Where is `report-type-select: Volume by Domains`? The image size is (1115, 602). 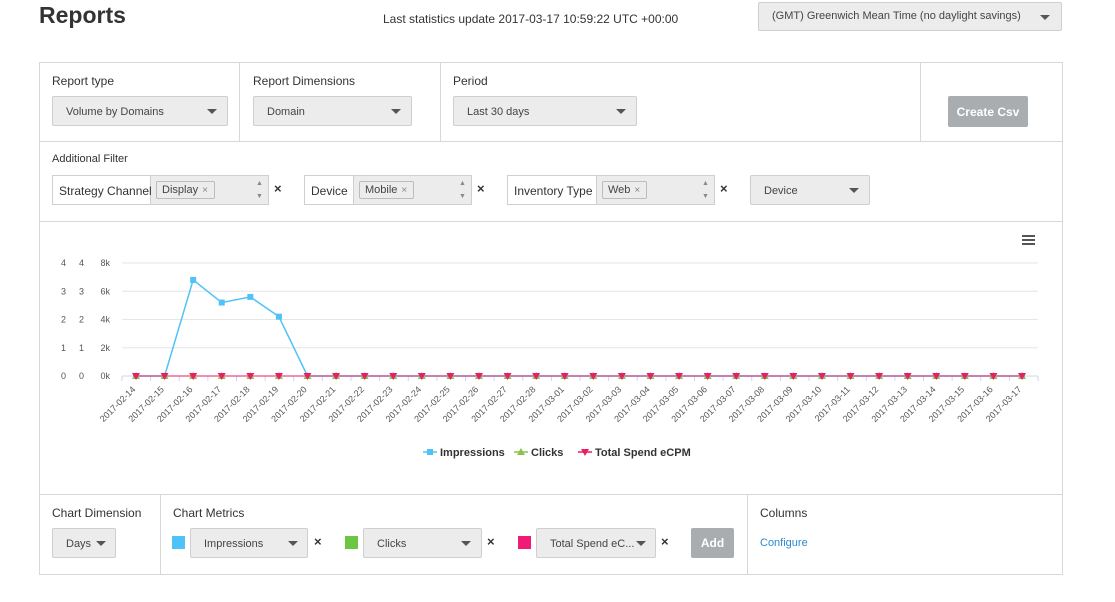 report-type-select: Volume by Domains is located at coordinates (140, 111).